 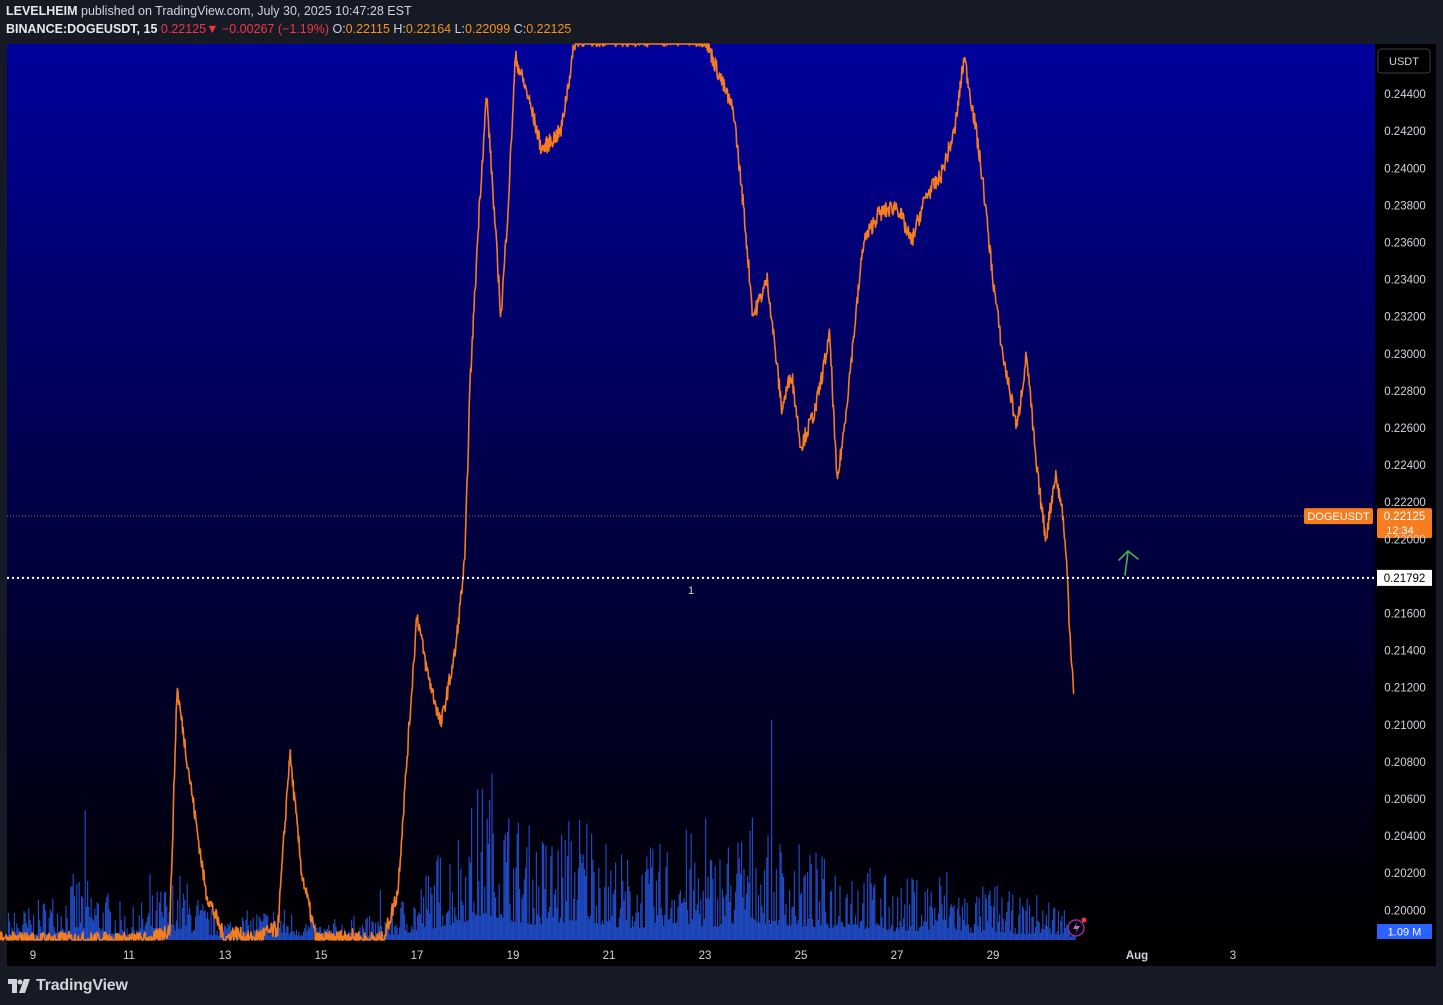 What do you see at coordinates (42, 11) in the screenshot?
I see `publisher-name: LEVELHEIM` at bounding box center [42, 11].